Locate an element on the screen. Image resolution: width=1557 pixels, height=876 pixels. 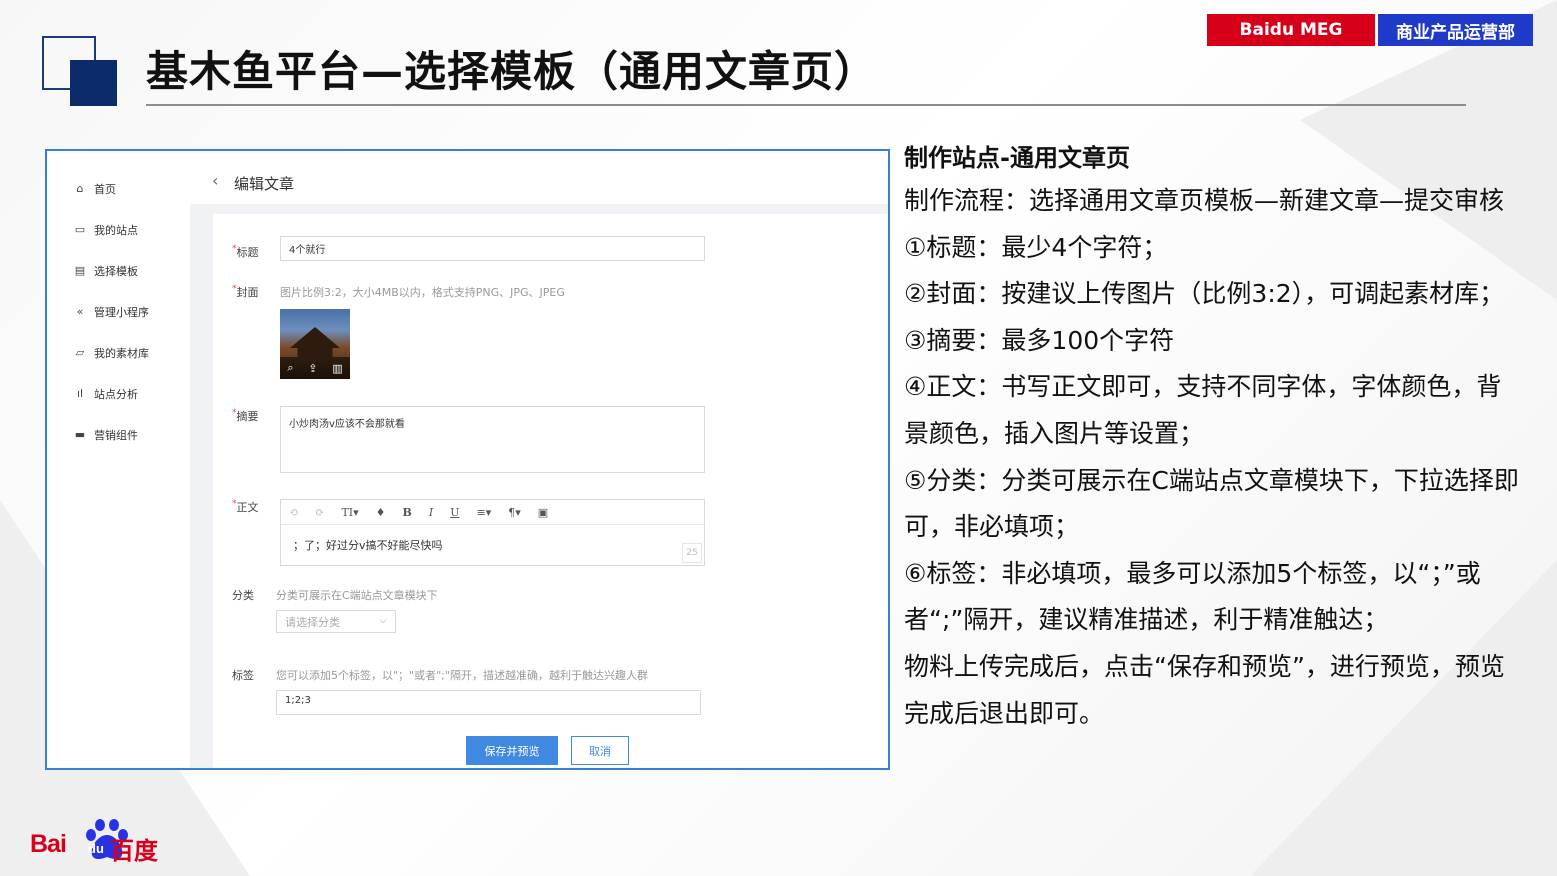
sidebar-item-analytics: ıl 站点分析 is located at coordinates (106, 394).